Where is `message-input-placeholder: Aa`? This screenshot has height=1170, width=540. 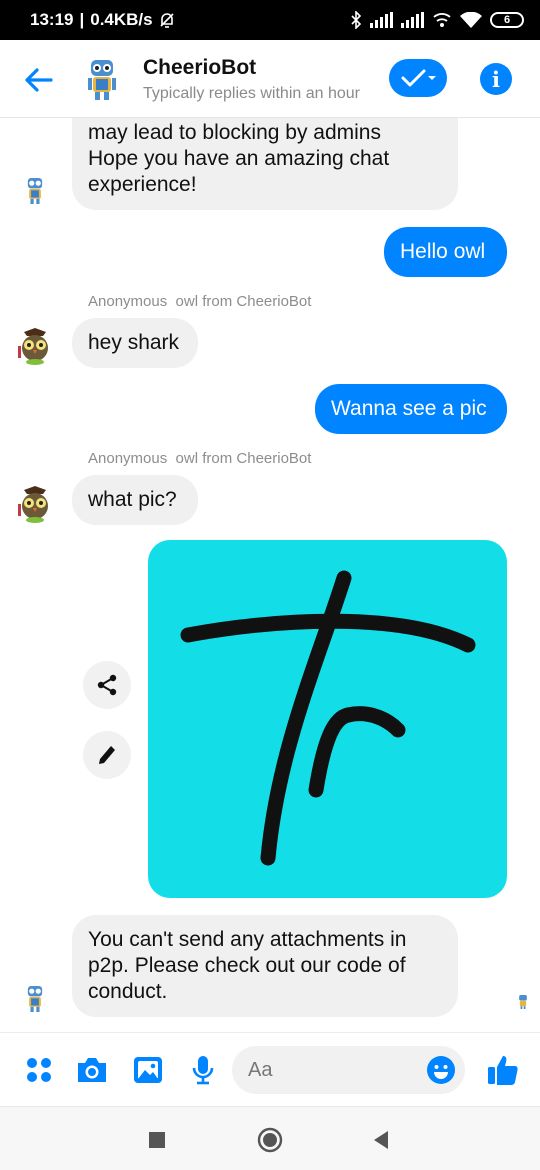
message-input-placeholder: Aa is located at coordinates (260, 1069).